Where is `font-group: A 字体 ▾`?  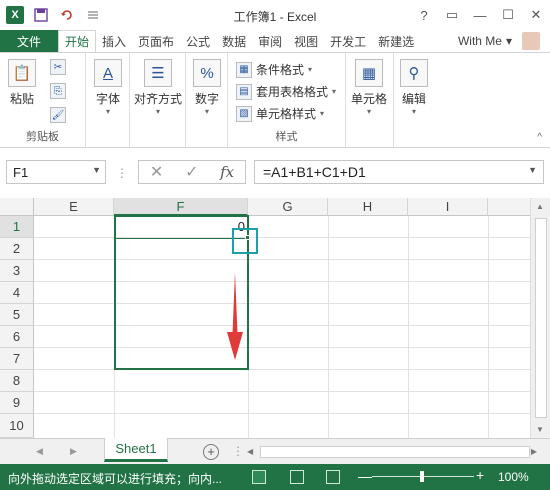 font-group: A 字体 ▾ is located at coordinates (108, 100).